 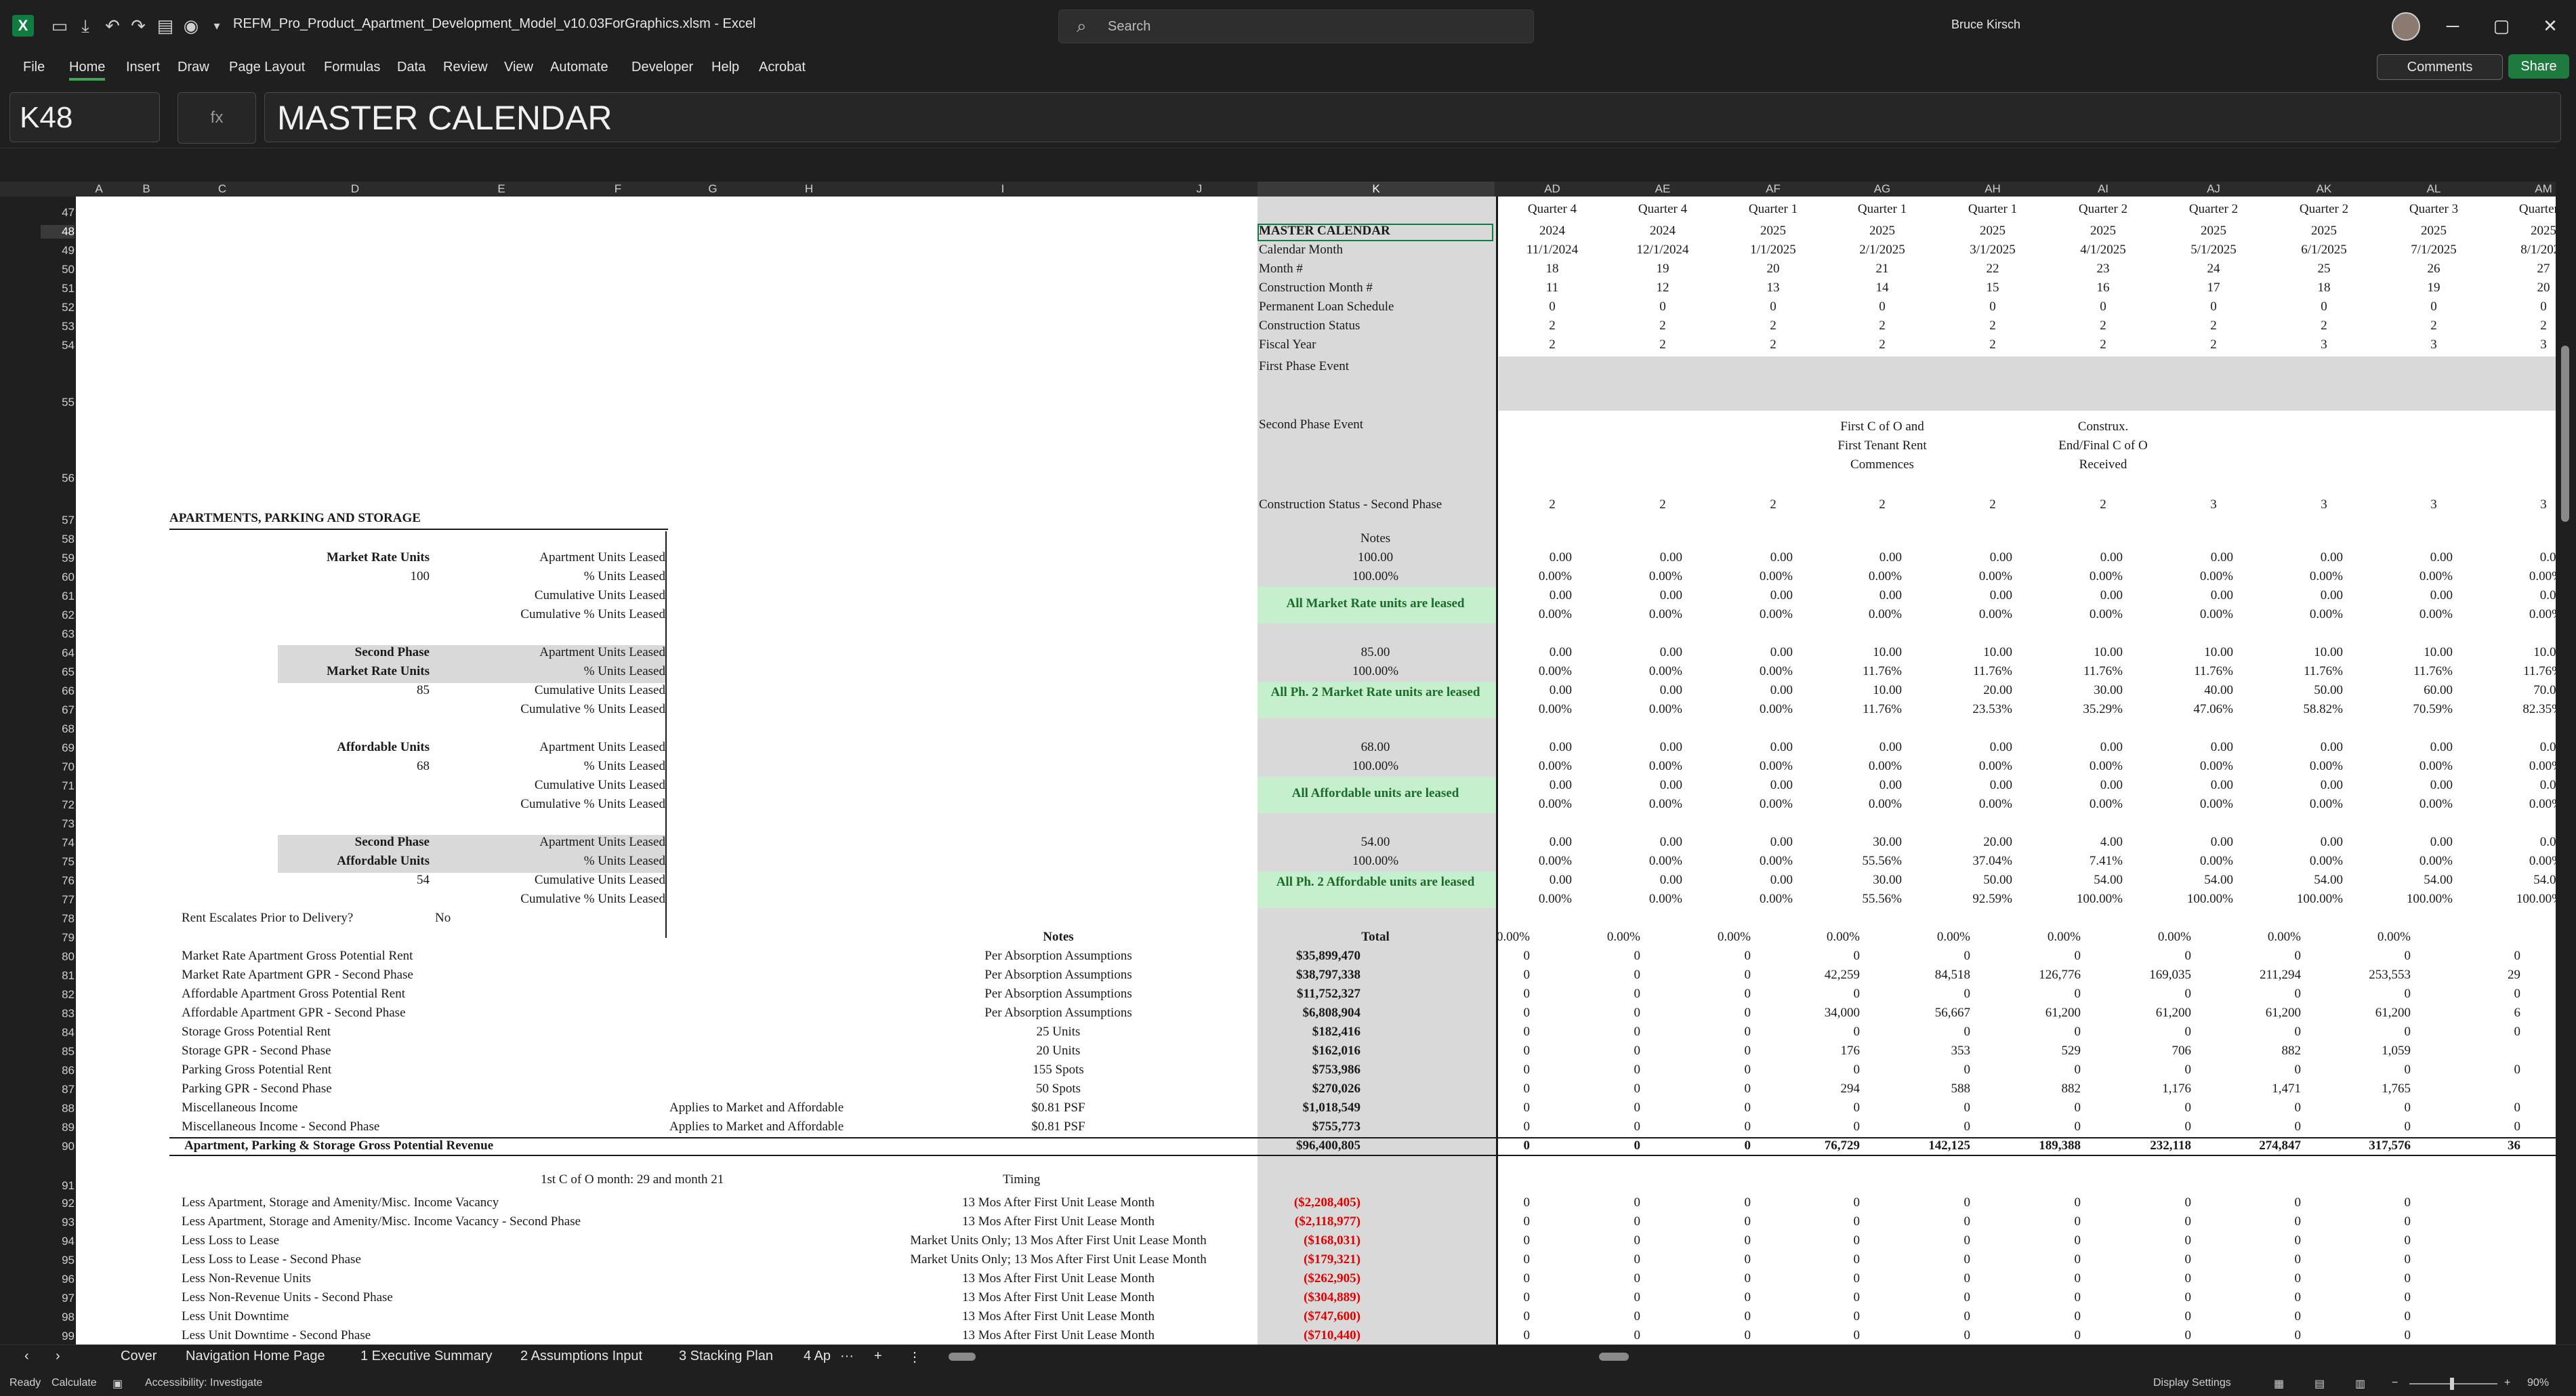 What do you see at coordinates (2103, 189) in the screenshot?
I see `column-header-ai: AI` at bounding box center [2103, 189].